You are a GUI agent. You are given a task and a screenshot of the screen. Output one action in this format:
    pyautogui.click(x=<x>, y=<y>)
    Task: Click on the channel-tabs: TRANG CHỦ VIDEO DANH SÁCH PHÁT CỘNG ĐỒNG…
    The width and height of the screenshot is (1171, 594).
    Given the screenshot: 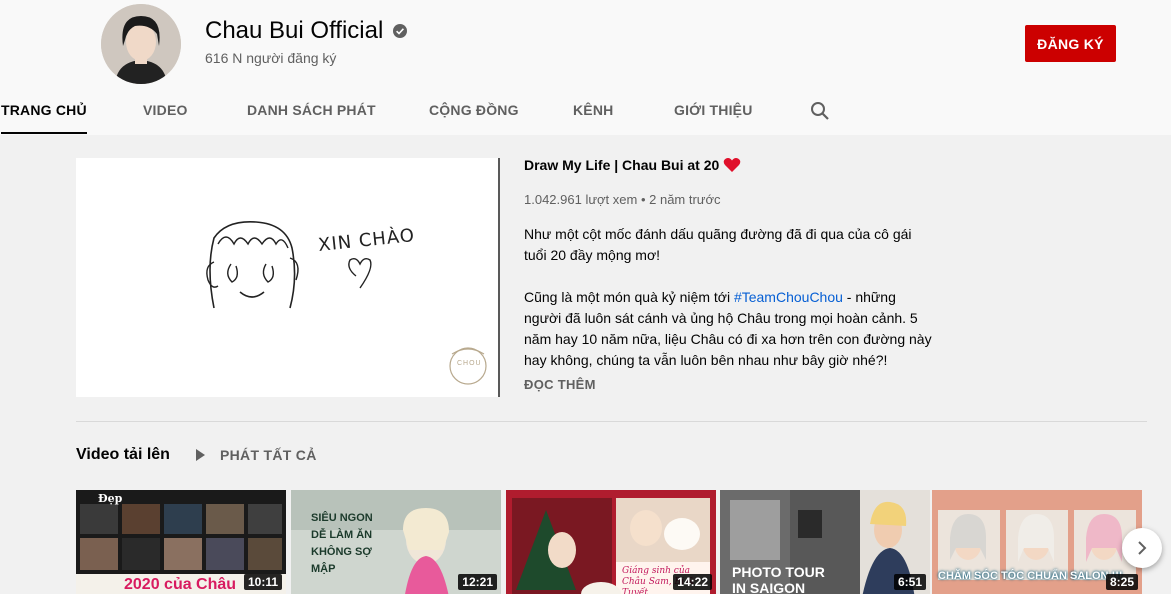 What is the action you would take?
    pyautogui.click(x=585, y=113)
    